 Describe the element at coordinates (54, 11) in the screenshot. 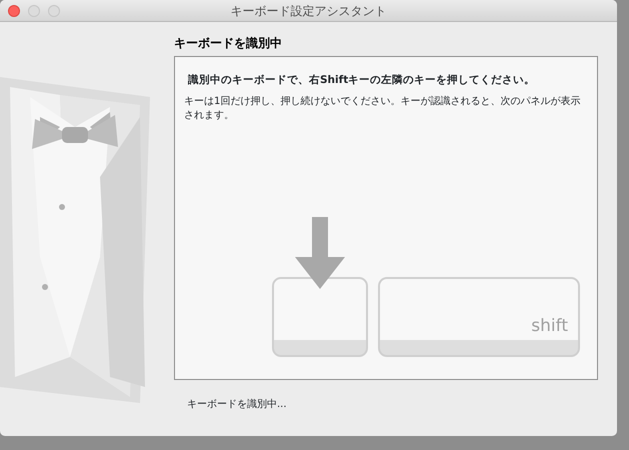

I see `zoom-button` at that location.